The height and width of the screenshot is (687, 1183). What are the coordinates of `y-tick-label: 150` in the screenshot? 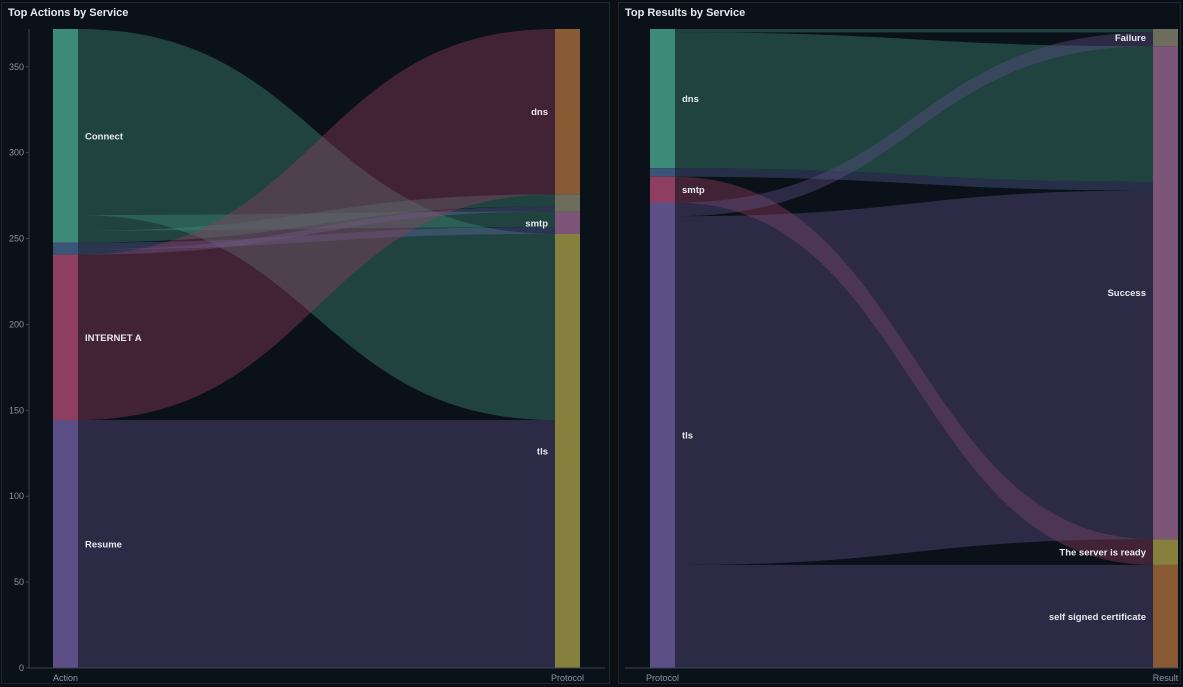 It's located at (16, 410).